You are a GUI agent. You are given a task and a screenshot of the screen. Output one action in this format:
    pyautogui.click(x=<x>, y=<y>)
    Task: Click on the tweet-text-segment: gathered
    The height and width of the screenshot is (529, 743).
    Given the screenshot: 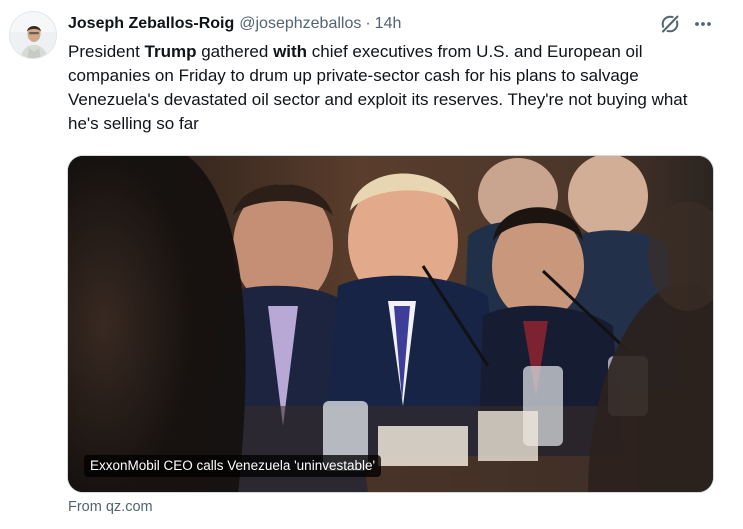 What is the action you would take?
    pyautogui.click(x=235, y=51)
    